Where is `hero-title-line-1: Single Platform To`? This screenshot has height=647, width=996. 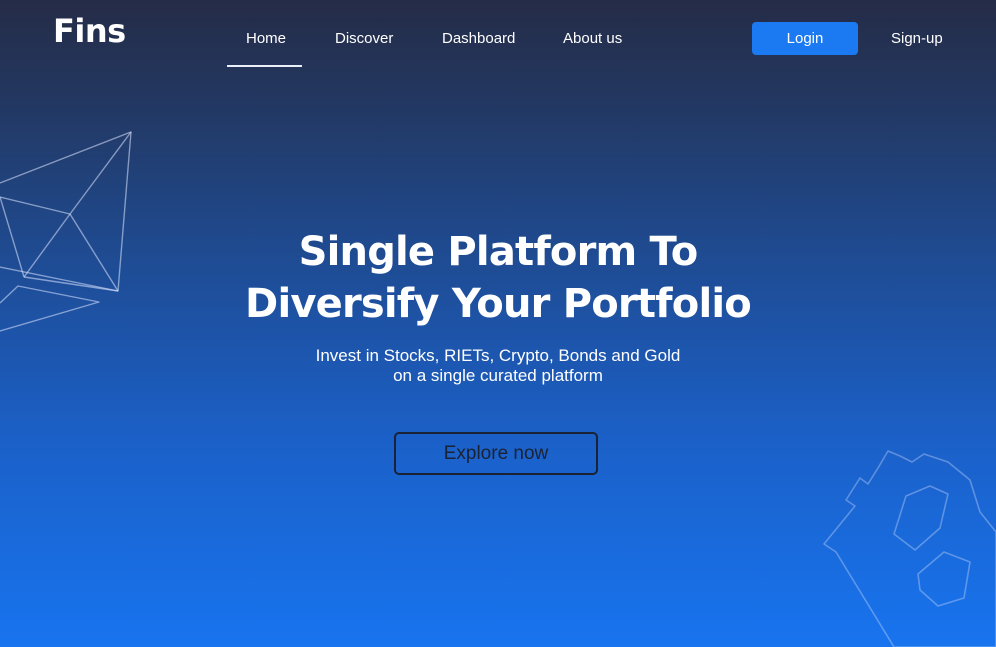 hero-title-line-1: Single Platform To is located at coordinates (498, 252).